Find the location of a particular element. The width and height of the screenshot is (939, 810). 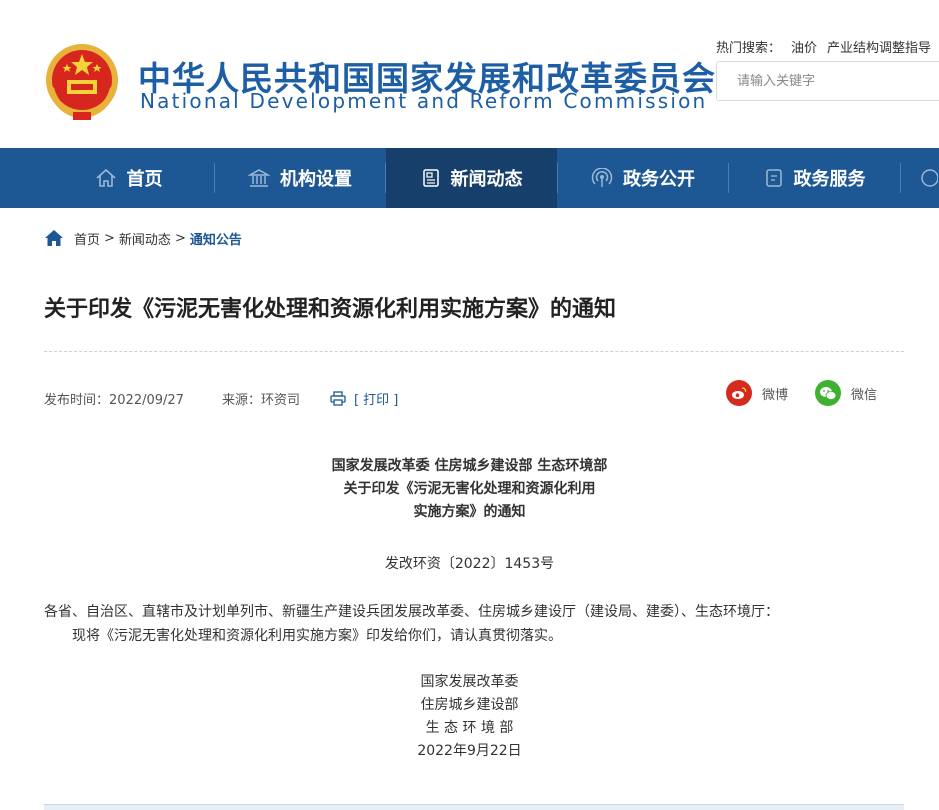

main-nav: 首页 机构设置 新闻动态 政务公开 政务服务 is located at coordinates (469, 178).